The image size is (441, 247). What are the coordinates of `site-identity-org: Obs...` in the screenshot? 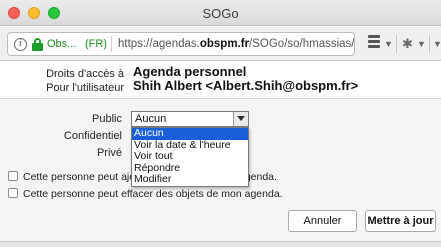 It's located at (61, 44).